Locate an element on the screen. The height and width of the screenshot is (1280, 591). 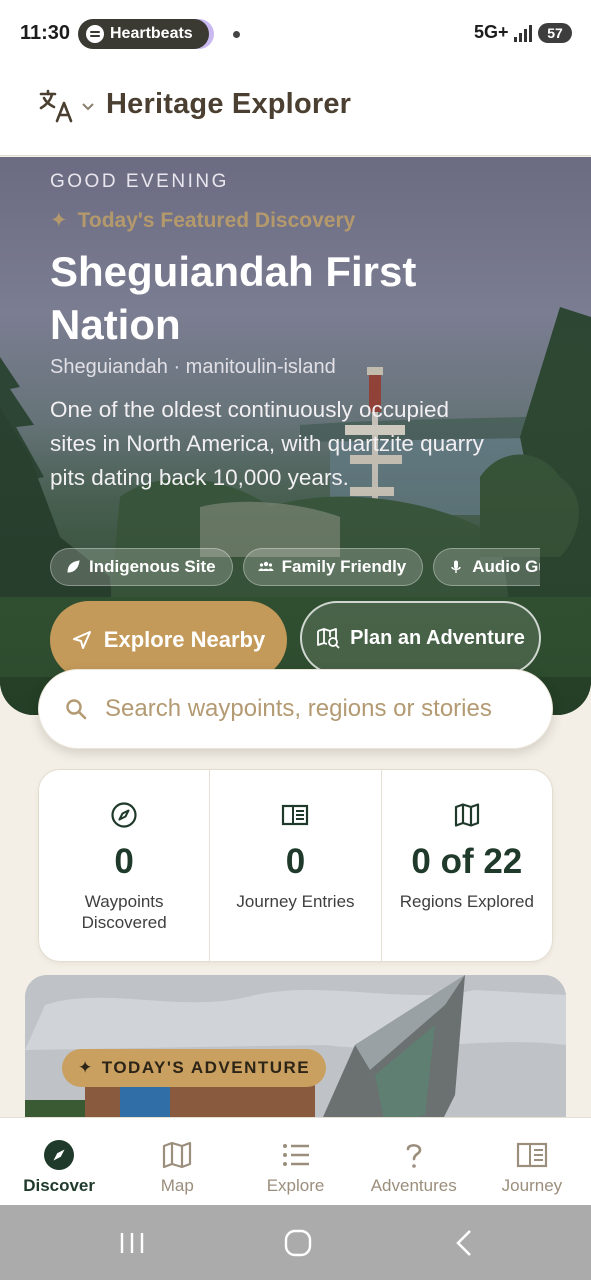
nav-adventures: Adventures is located at coordinates (414, 1161).